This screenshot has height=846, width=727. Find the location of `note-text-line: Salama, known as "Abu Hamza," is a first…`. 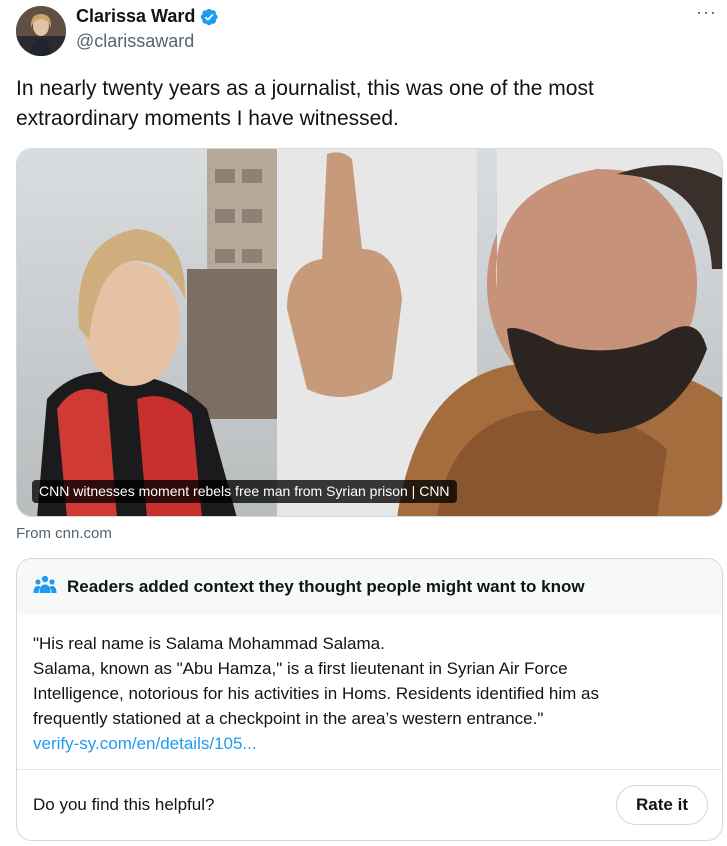

note-text-line: Salama, known as "Abu Hamza," is a first… is located at coordinates (300, 668).